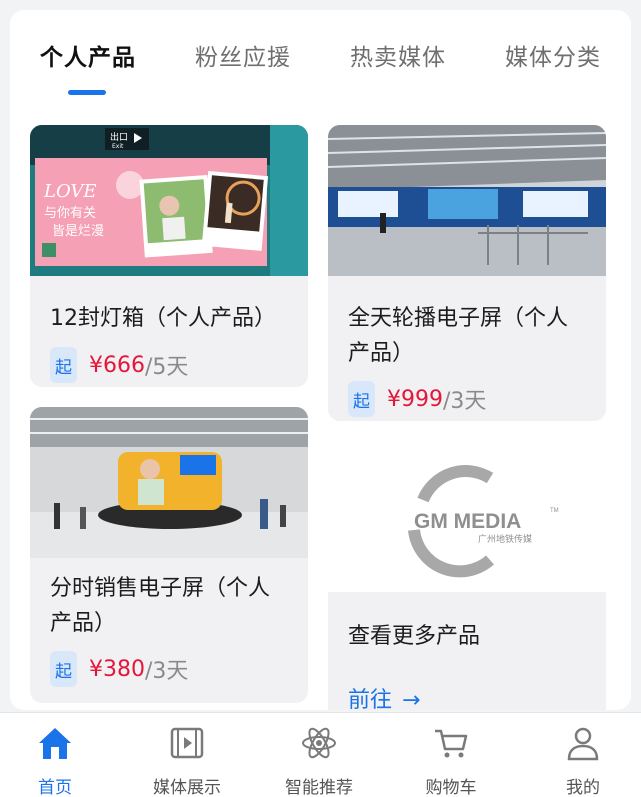  Describe the element at coordinates (553, 55) in the screenshot. I see `tab-media-categories: 媒体分类` at that location.